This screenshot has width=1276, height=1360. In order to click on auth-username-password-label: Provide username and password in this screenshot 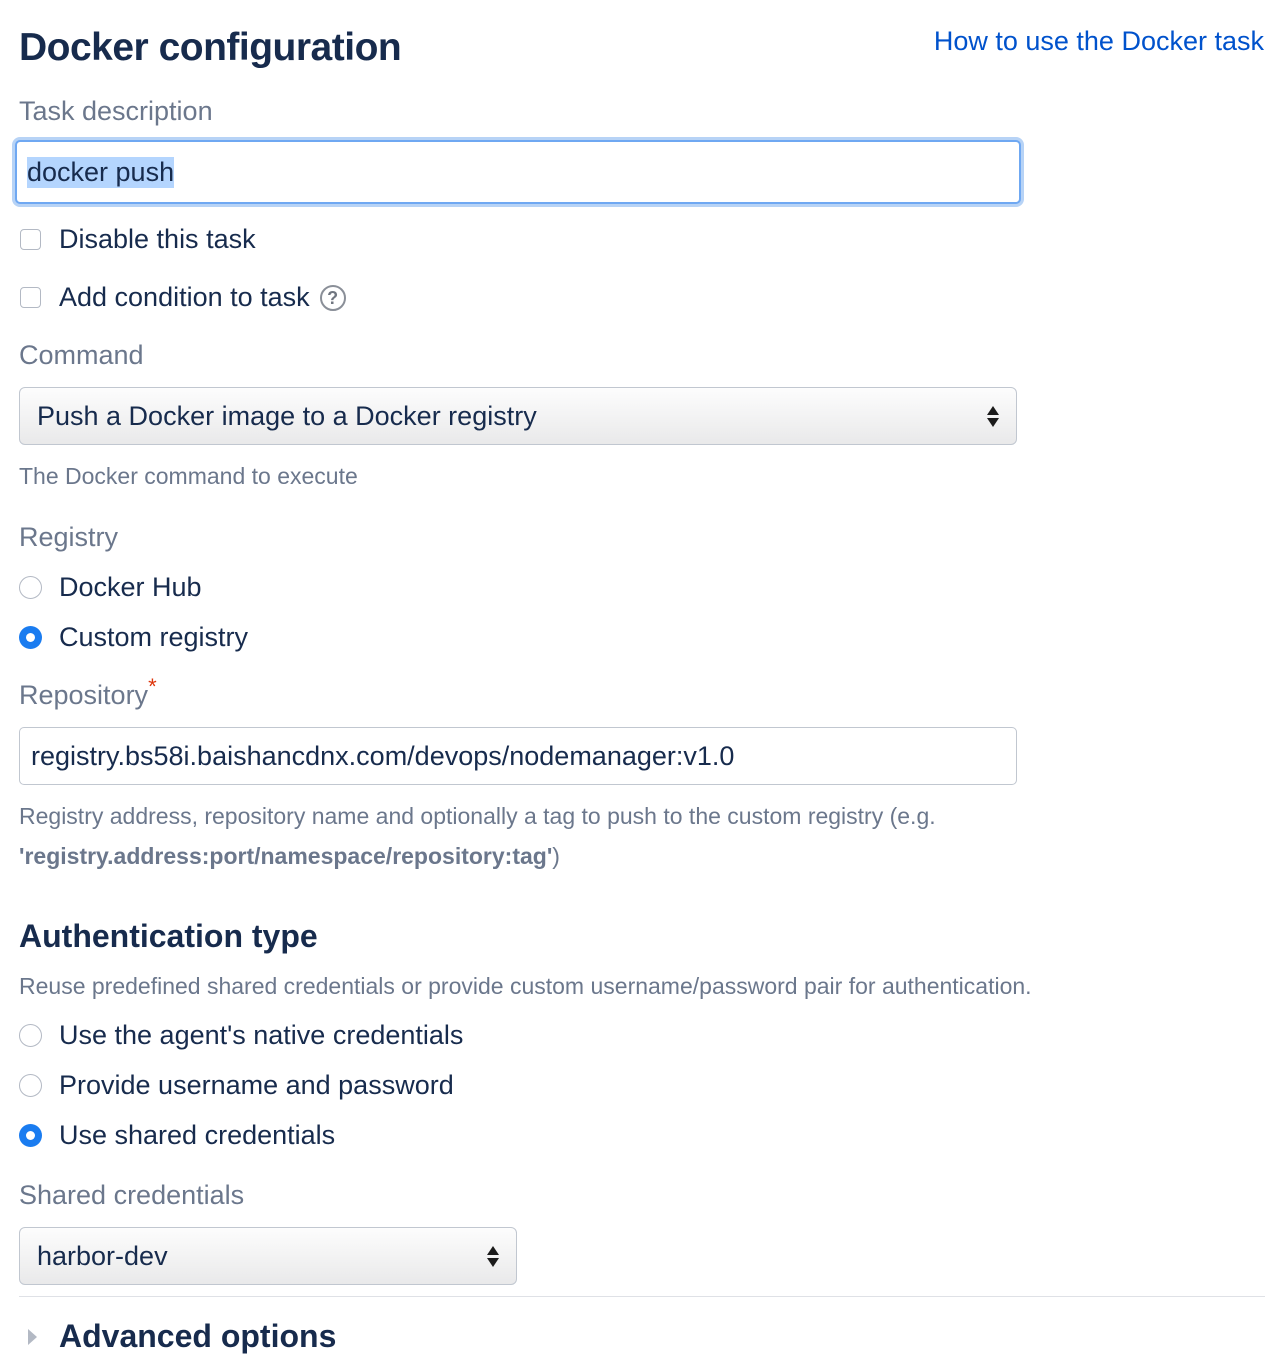, I will do `click(256, 1085)`.